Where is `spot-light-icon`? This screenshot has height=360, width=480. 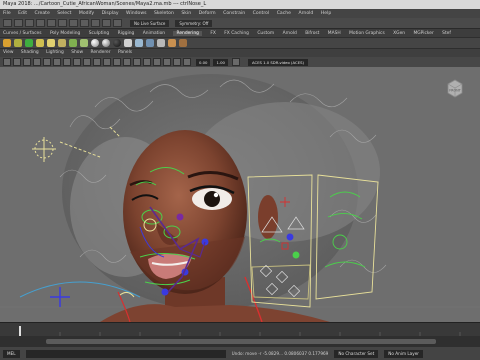 spot-light-icon is located at coordinates (40, 43).